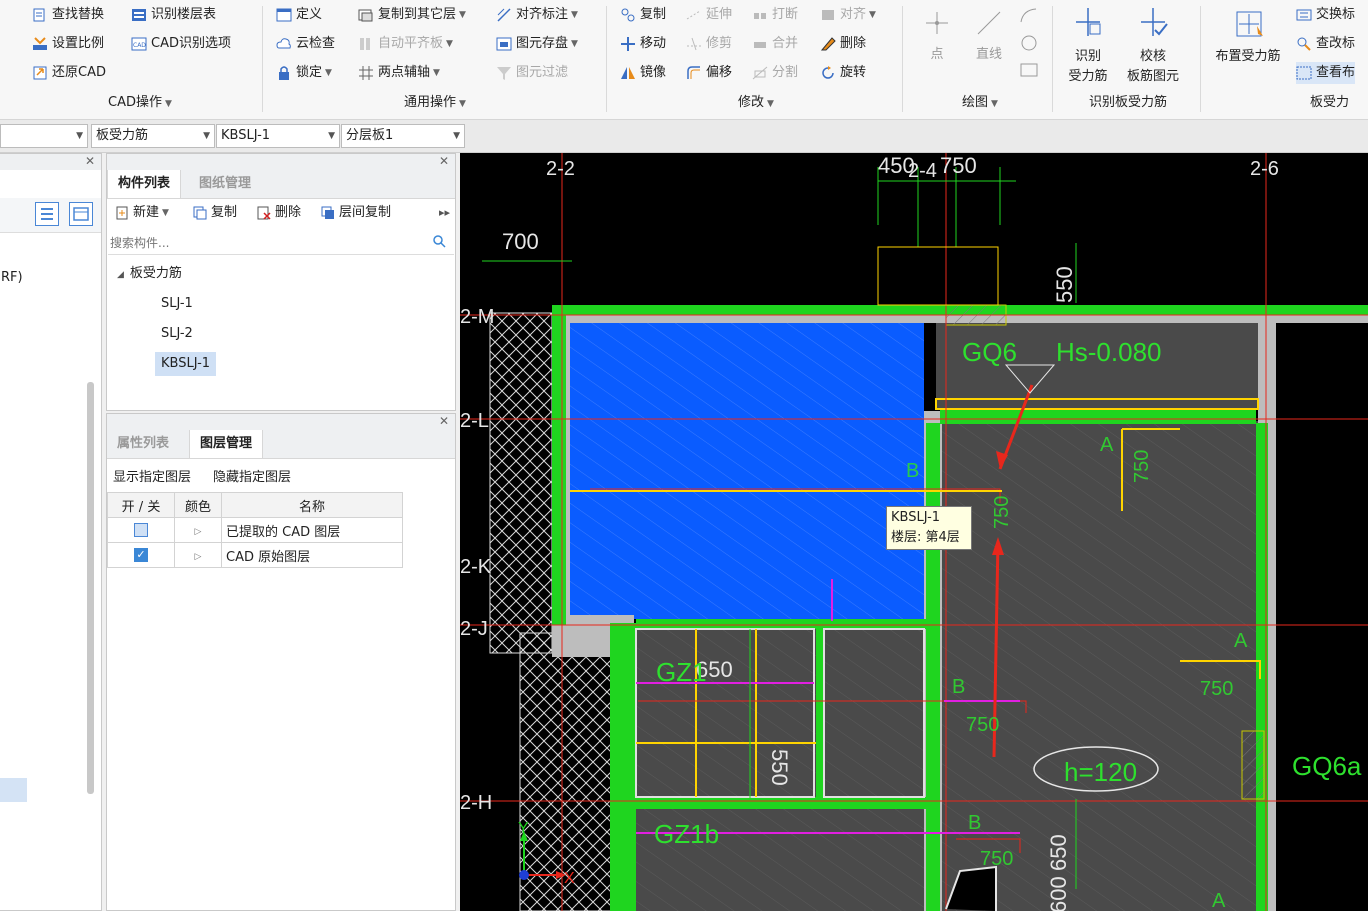 The image size is (1368, 911). Describe the element at coordinates (435, 103) in the screenshot. I see `group-common-ops: 通用操作 ▼` at that location.